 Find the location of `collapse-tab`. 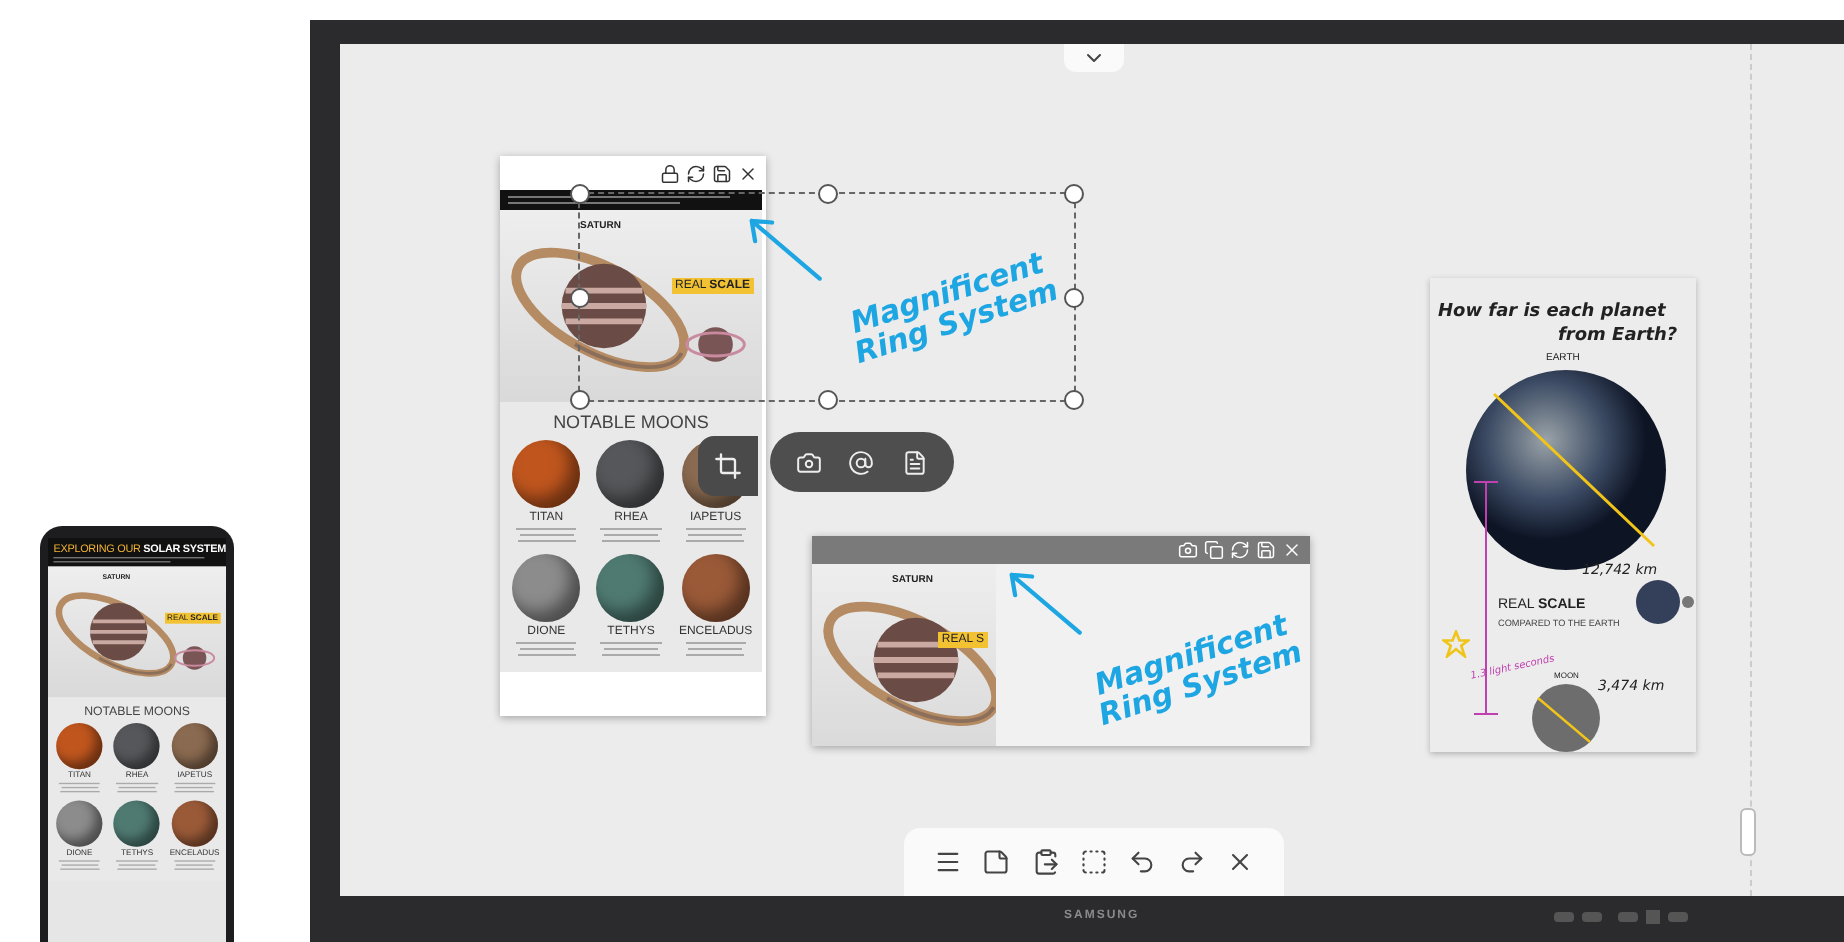

collapse-tab is located at coordinates (1094, 58).